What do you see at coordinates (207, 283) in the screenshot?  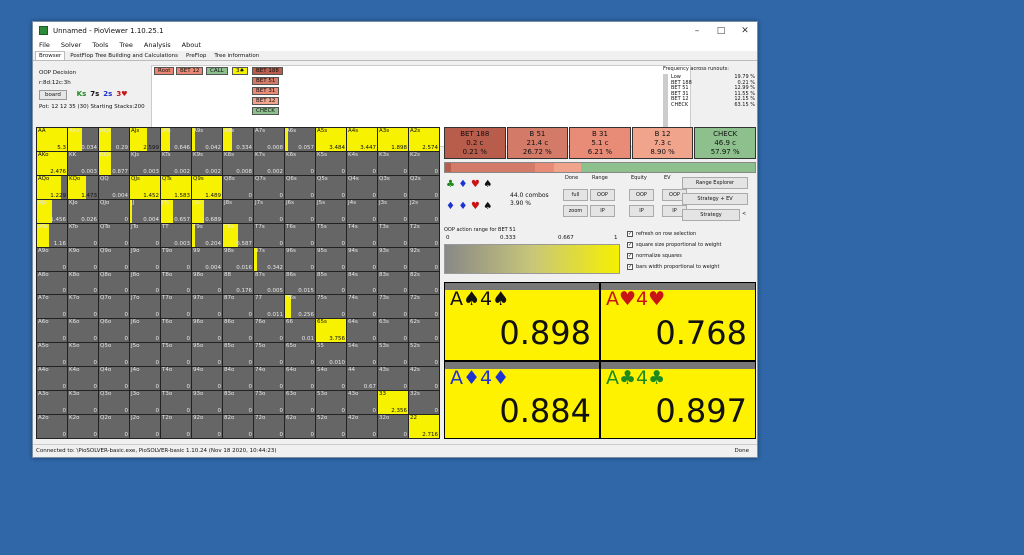 I see `hand-cell: 98o 0` at bounding box center [207, 283].